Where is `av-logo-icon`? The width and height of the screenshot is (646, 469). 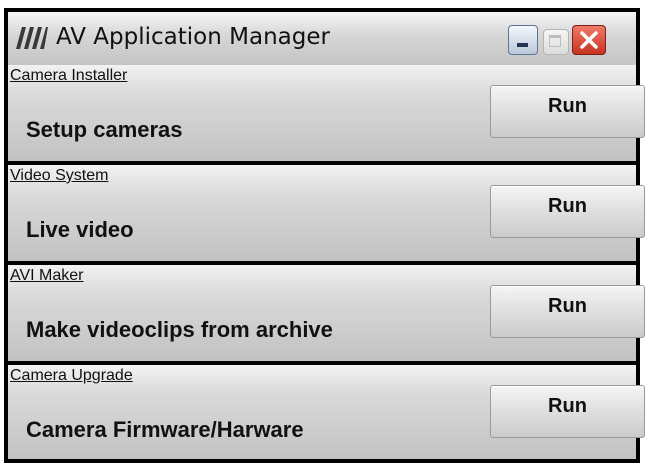 av-logo-icon is located at coordinates (32, 38).